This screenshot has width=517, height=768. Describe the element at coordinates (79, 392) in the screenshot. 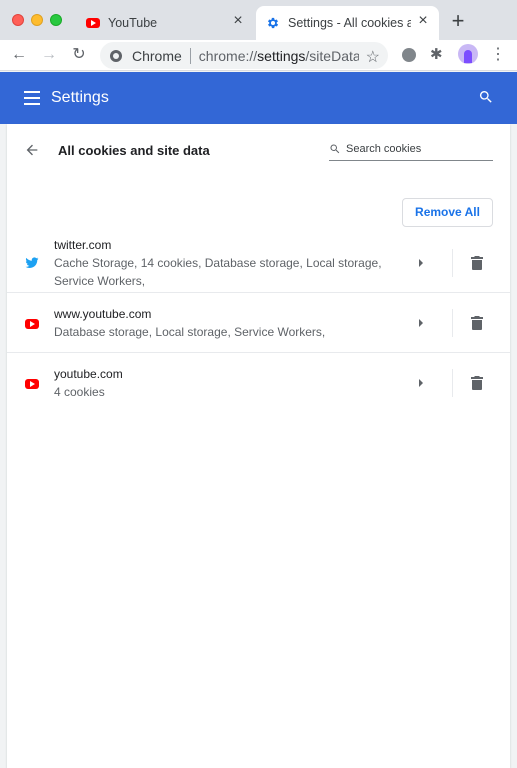

I see `site-detail: 4 cookies` at that location.